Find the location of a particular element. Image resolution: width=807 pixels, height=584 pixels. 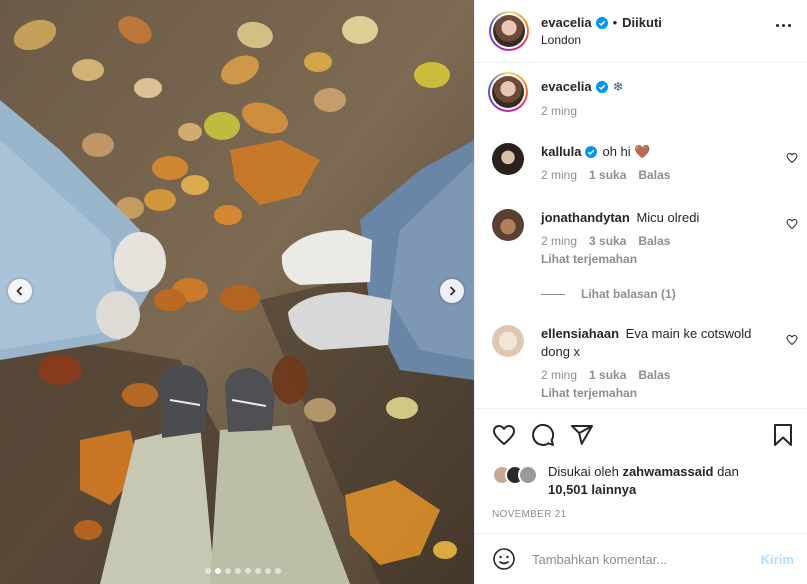

chevron-right-icon is located at coordinates (452, 291).